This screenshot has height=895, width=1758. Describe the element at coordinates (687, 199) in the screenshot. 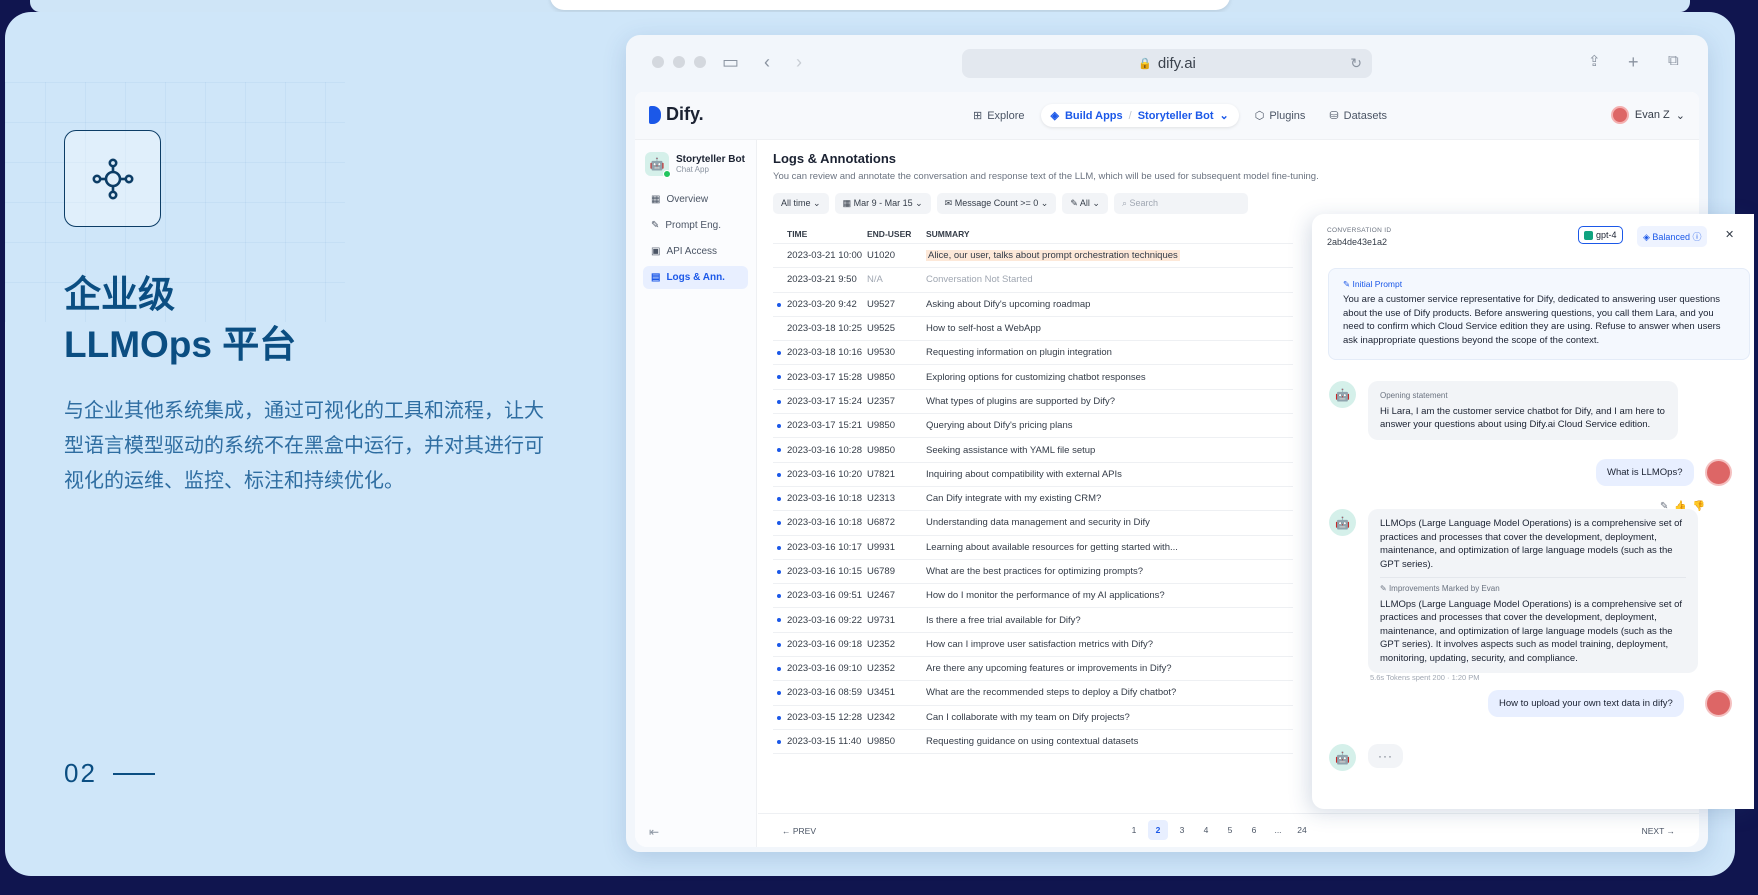

I see `sidebar-item-label: Overview` at that location.